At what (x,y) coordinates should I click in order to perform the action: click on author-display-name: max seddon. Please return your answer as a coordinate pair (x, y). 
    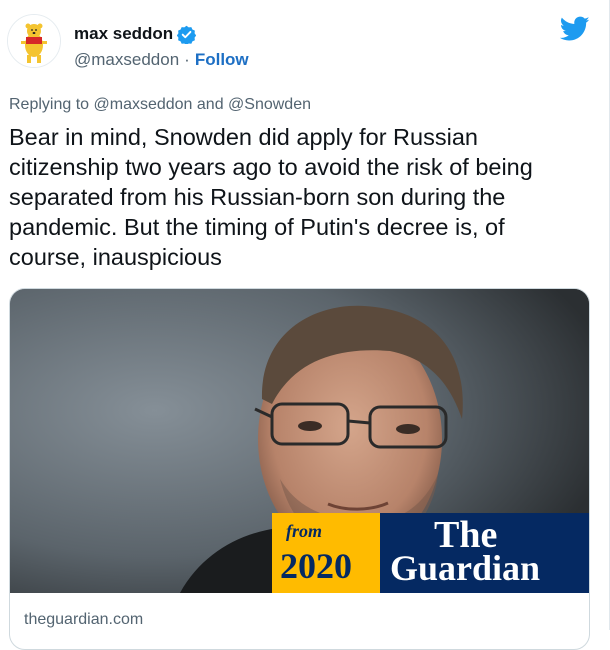
    Looking at the image, I should click on (123, 34).